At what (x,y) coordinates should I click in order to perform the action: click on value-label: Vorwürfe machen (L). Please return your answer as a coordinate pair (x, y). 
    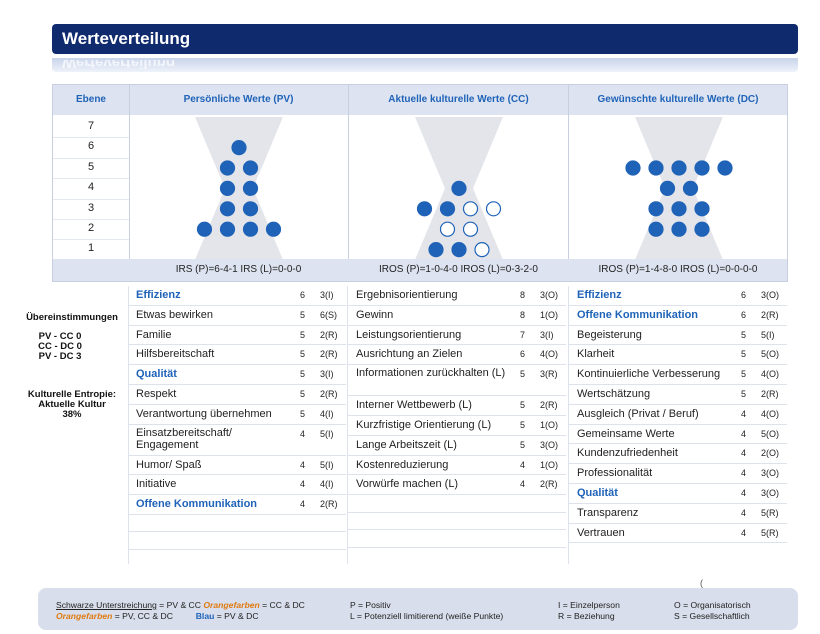
    Looking at the image, I should click on (407, 484).